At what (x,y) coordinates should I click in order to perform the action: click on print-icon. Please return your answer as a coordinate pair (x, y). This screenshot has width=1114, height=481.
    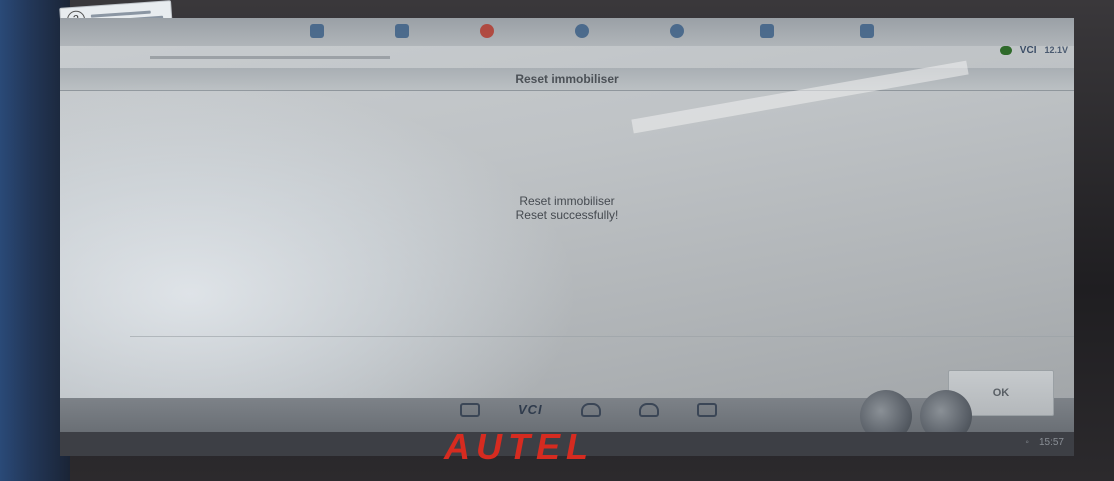
    Looking at the image, I should click on (867, 31).